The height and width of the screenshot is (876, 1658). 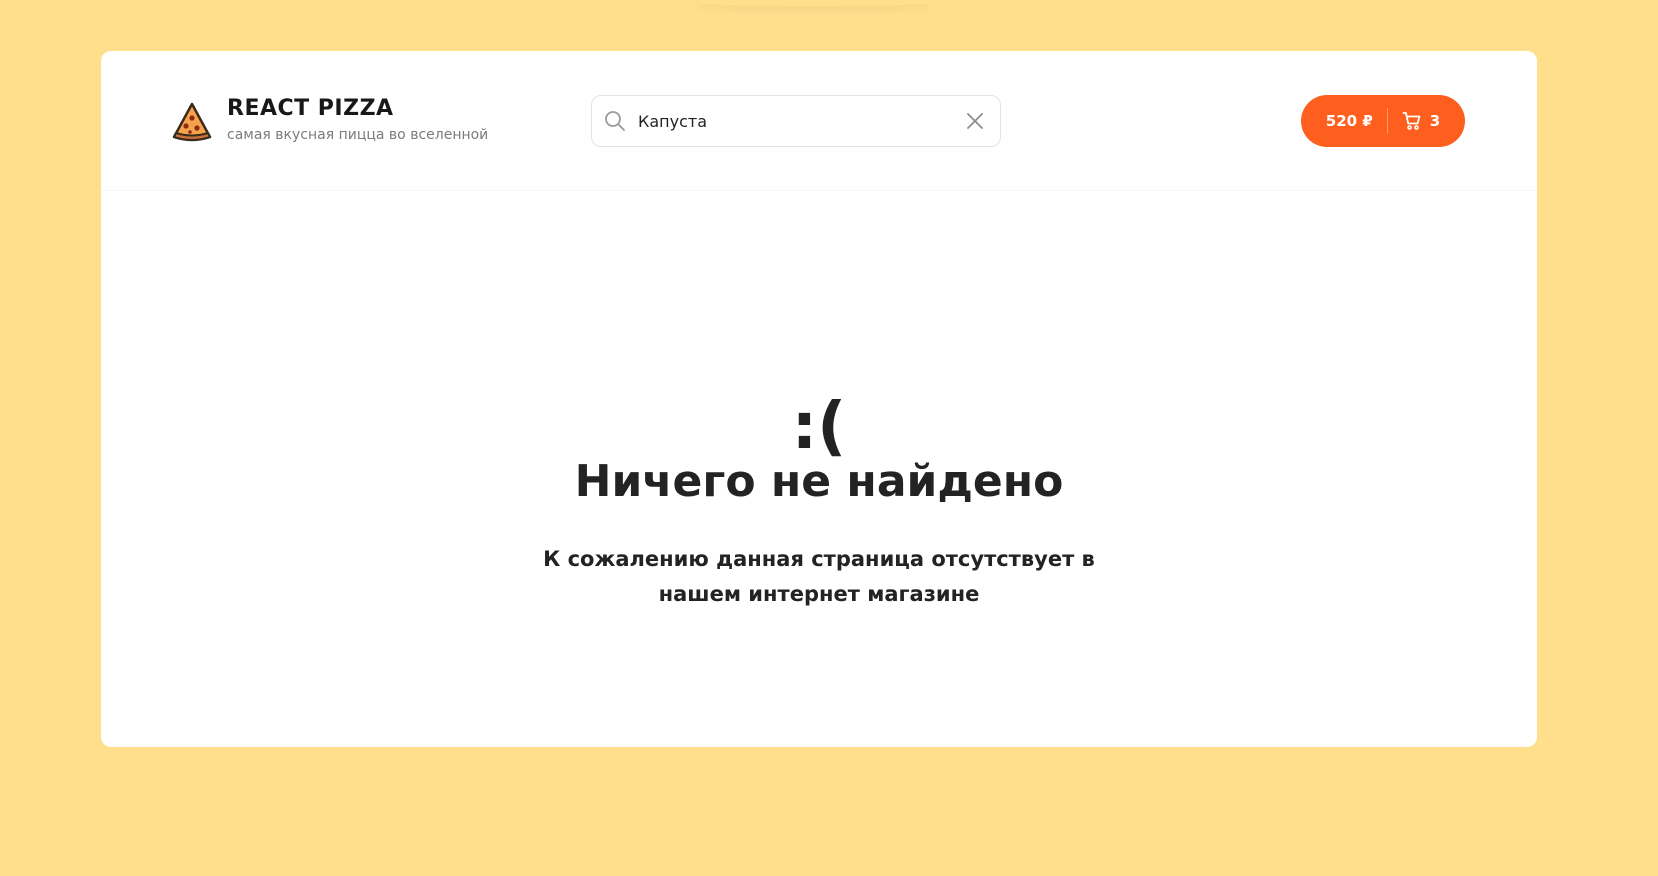 I want to click on search-box, so click(x=796, y=121).